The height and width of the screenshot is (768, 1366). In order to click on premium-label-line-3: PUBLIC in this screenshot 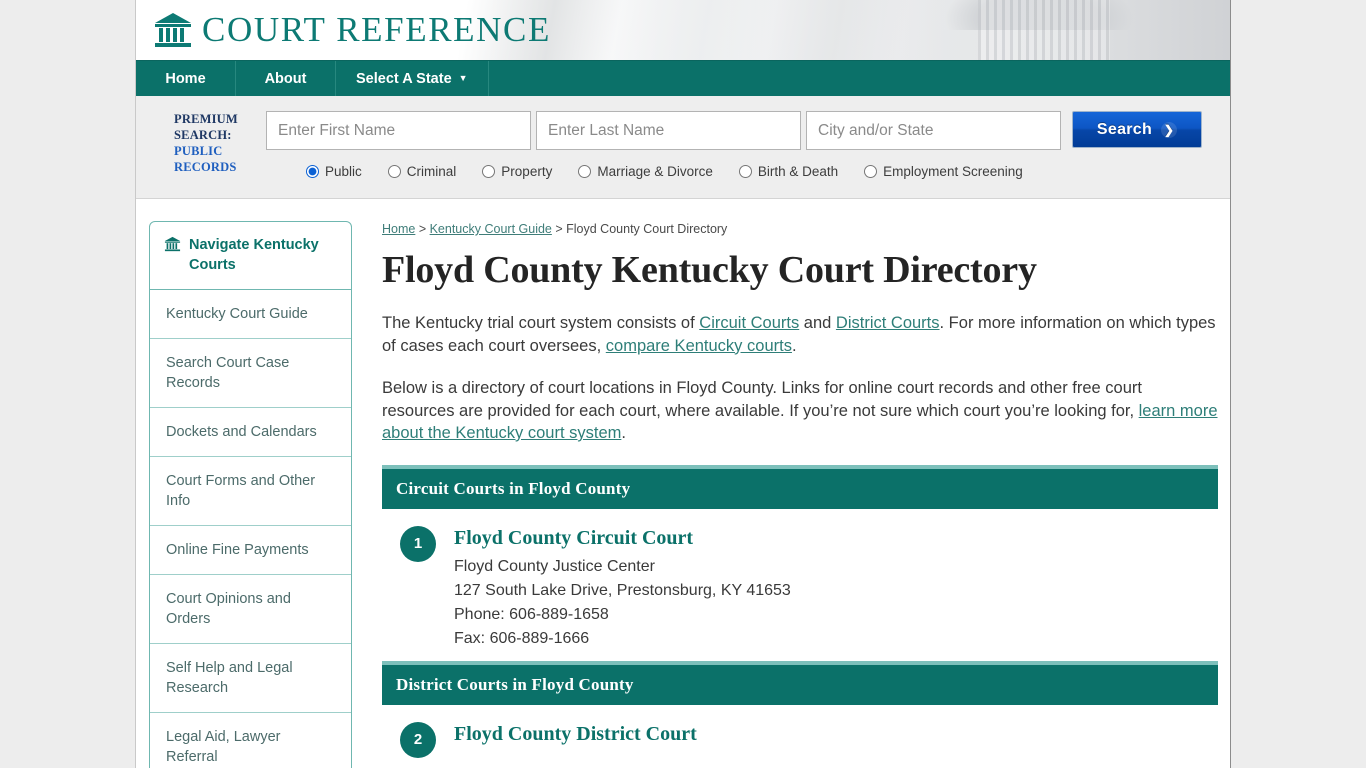, I will do `click(198, 151)`.